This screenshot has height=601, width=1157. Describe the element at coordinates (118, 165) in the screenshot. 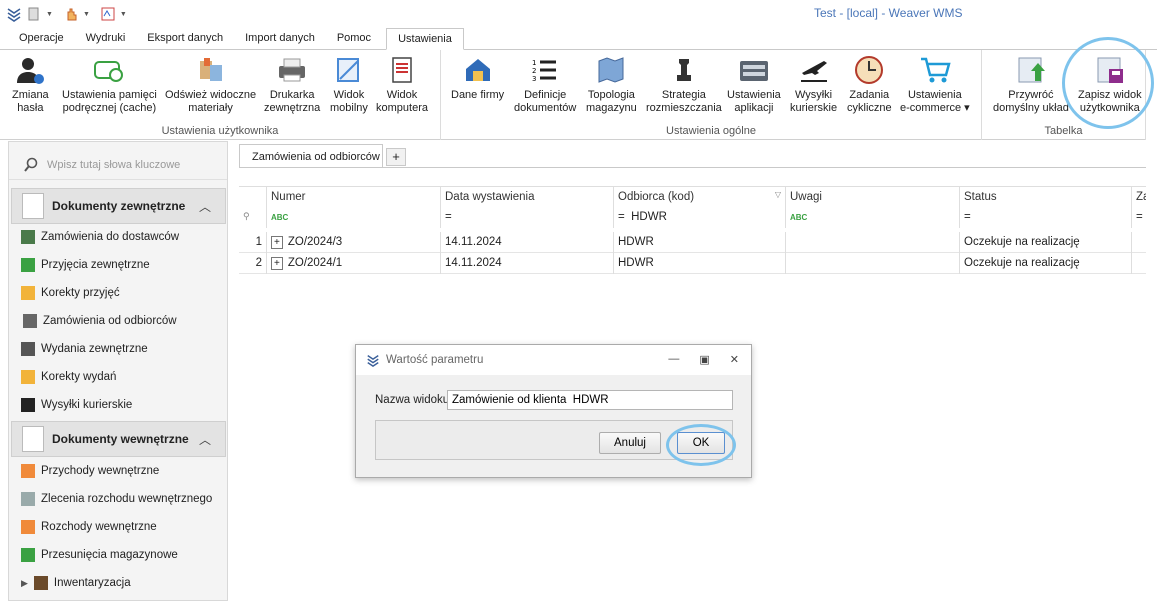

I see `sidebar-search: Wpisz tutaj słowa kluczowe` at that location.